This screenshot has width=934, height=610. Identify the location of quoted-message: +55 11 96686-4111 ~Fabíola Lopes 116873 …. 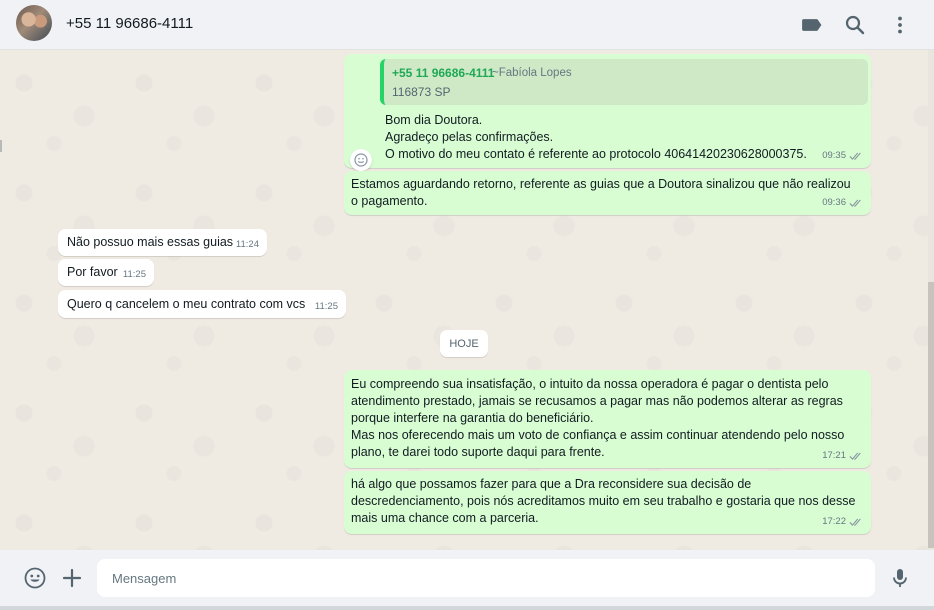
(624, 82).